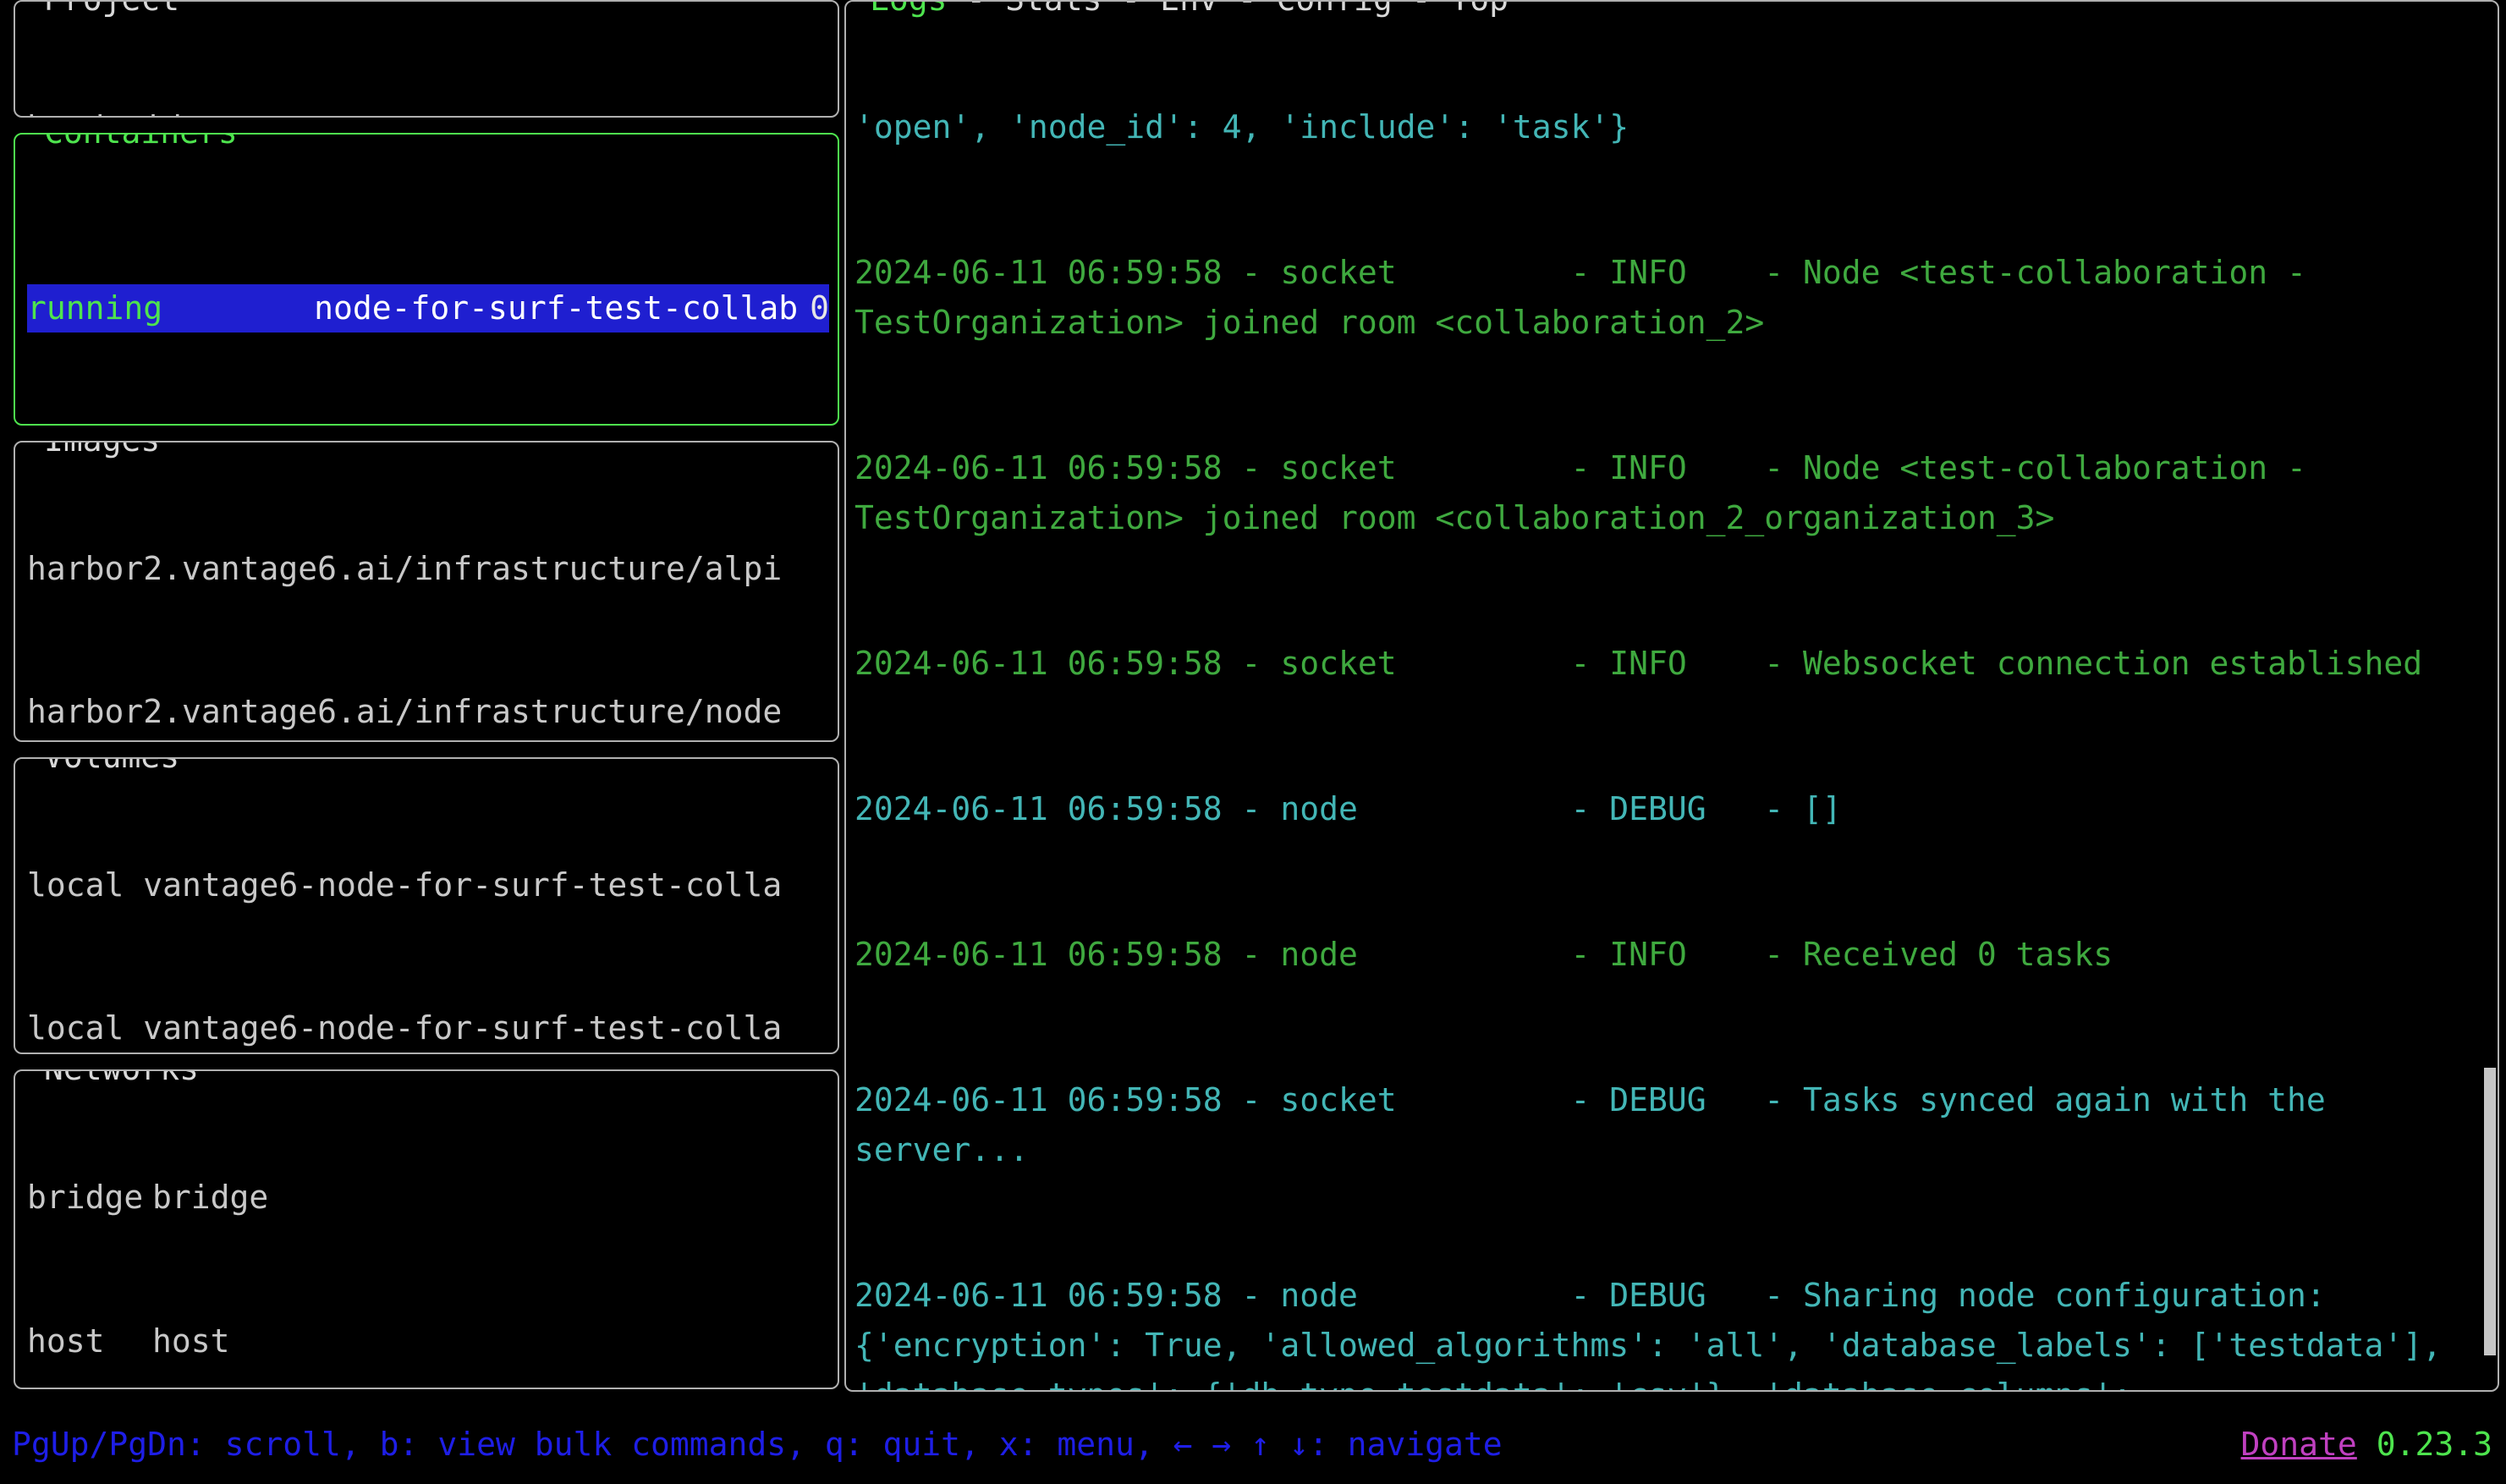 The image size is (2506, 1484). I want to click on network-driver: host, so click(66, 1341).